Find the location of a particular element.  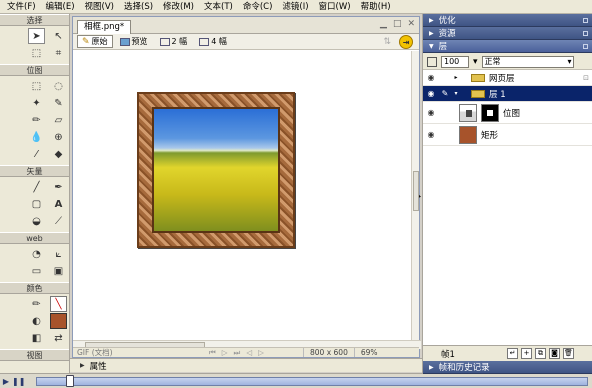

tab-4up: 4 幅 is located at coordinates (213, 41).